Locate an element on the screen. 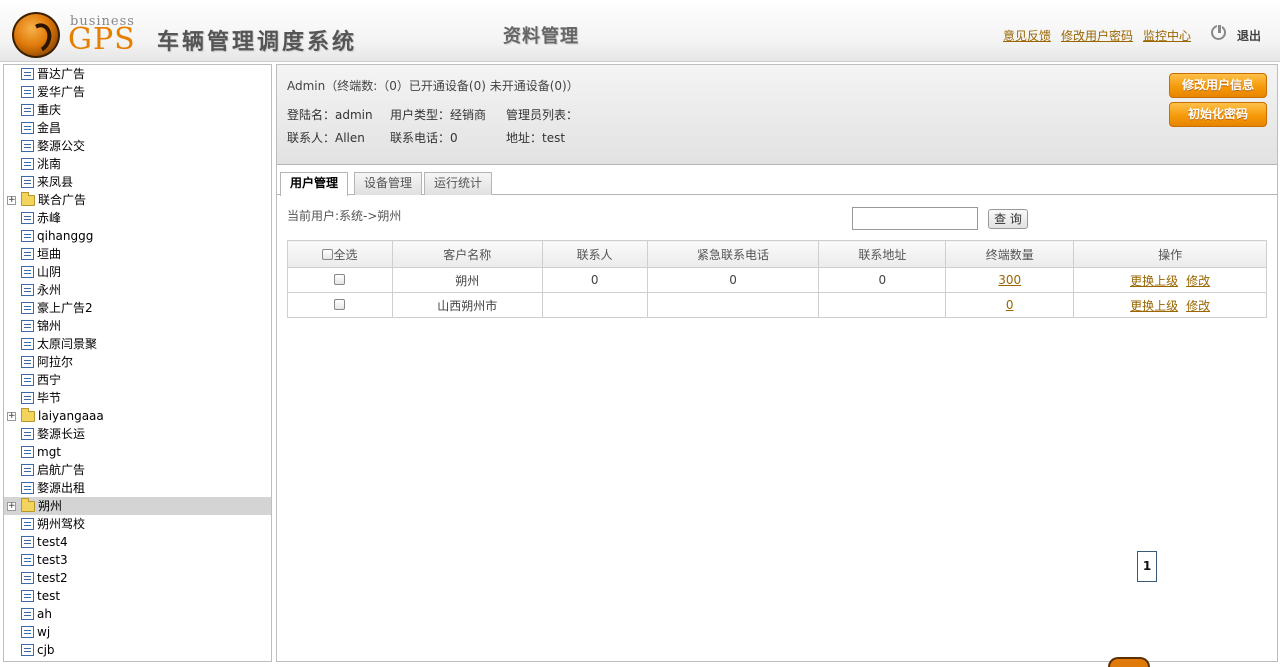 This screenshot has height=667, width=1280. breadcrumb: 当前用户:系统->朔州 is located at coordinates (344, 216).